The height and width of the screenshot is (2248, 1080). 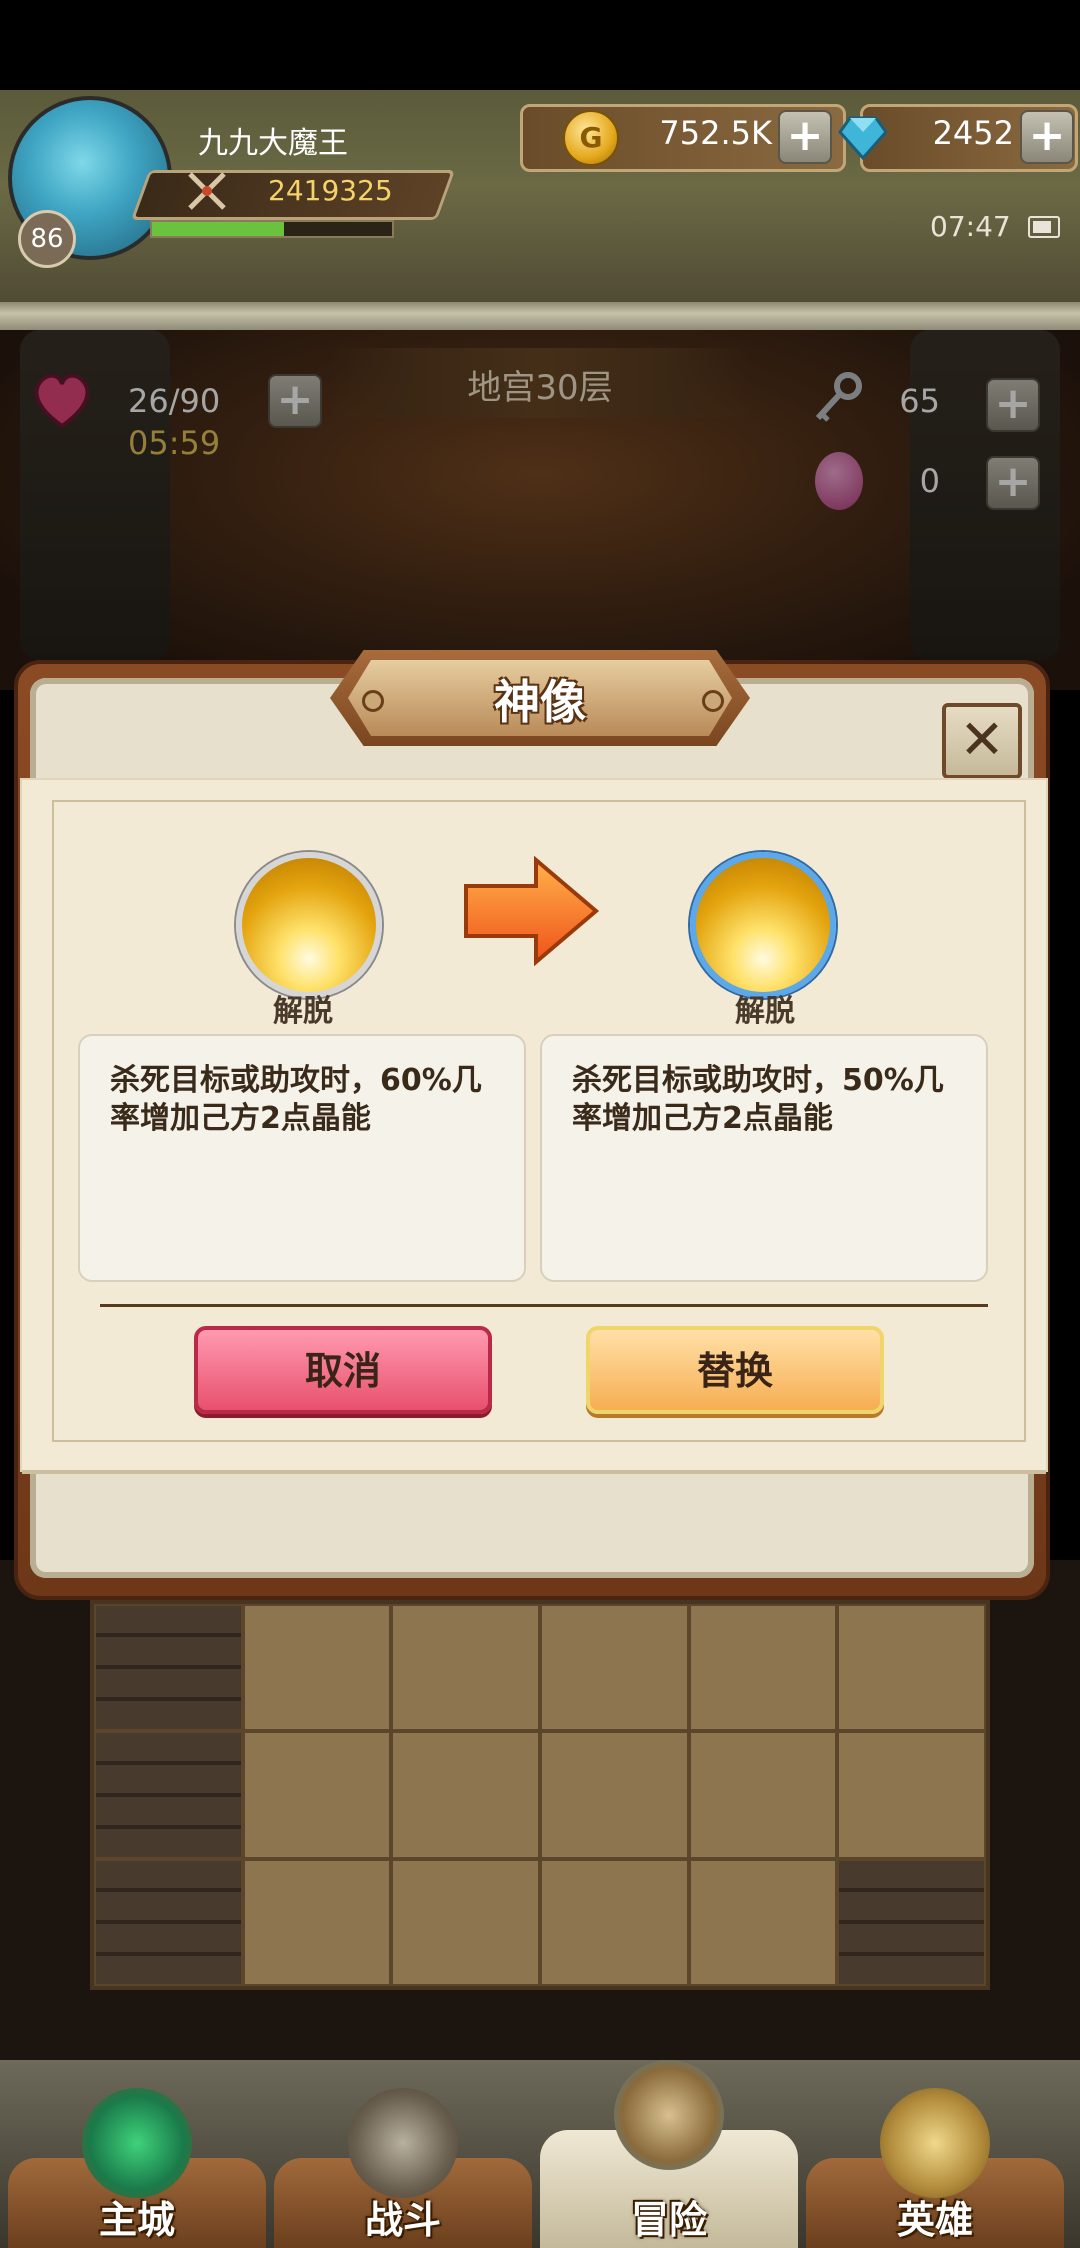 I want to click on new-skill-icon, so click(x=763, y=925).